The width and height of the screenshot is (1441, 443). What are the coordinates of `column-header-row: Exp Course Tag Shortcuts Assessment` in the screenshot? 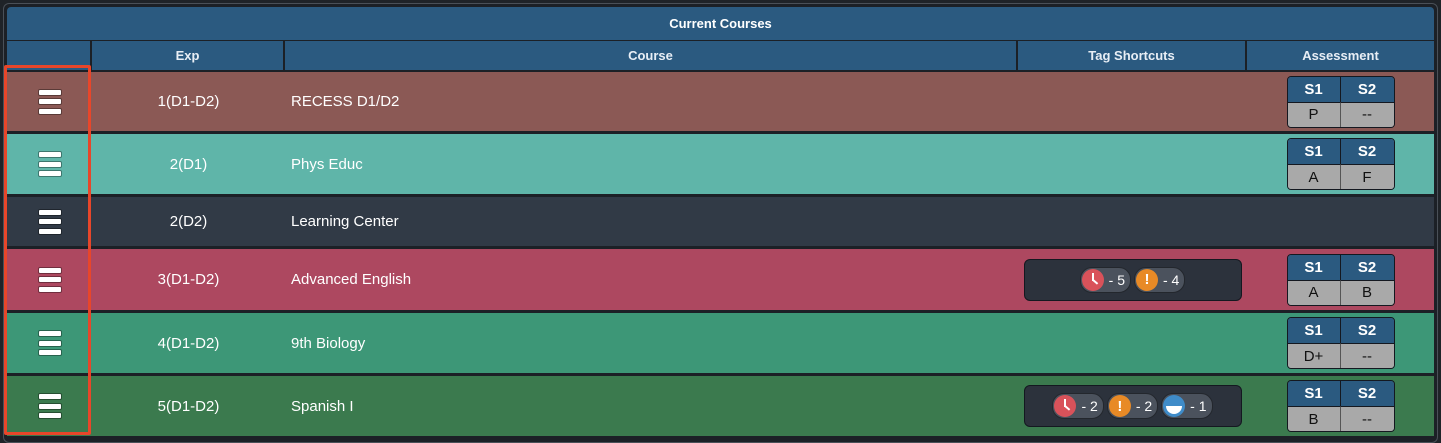 It's located at (720, 55).